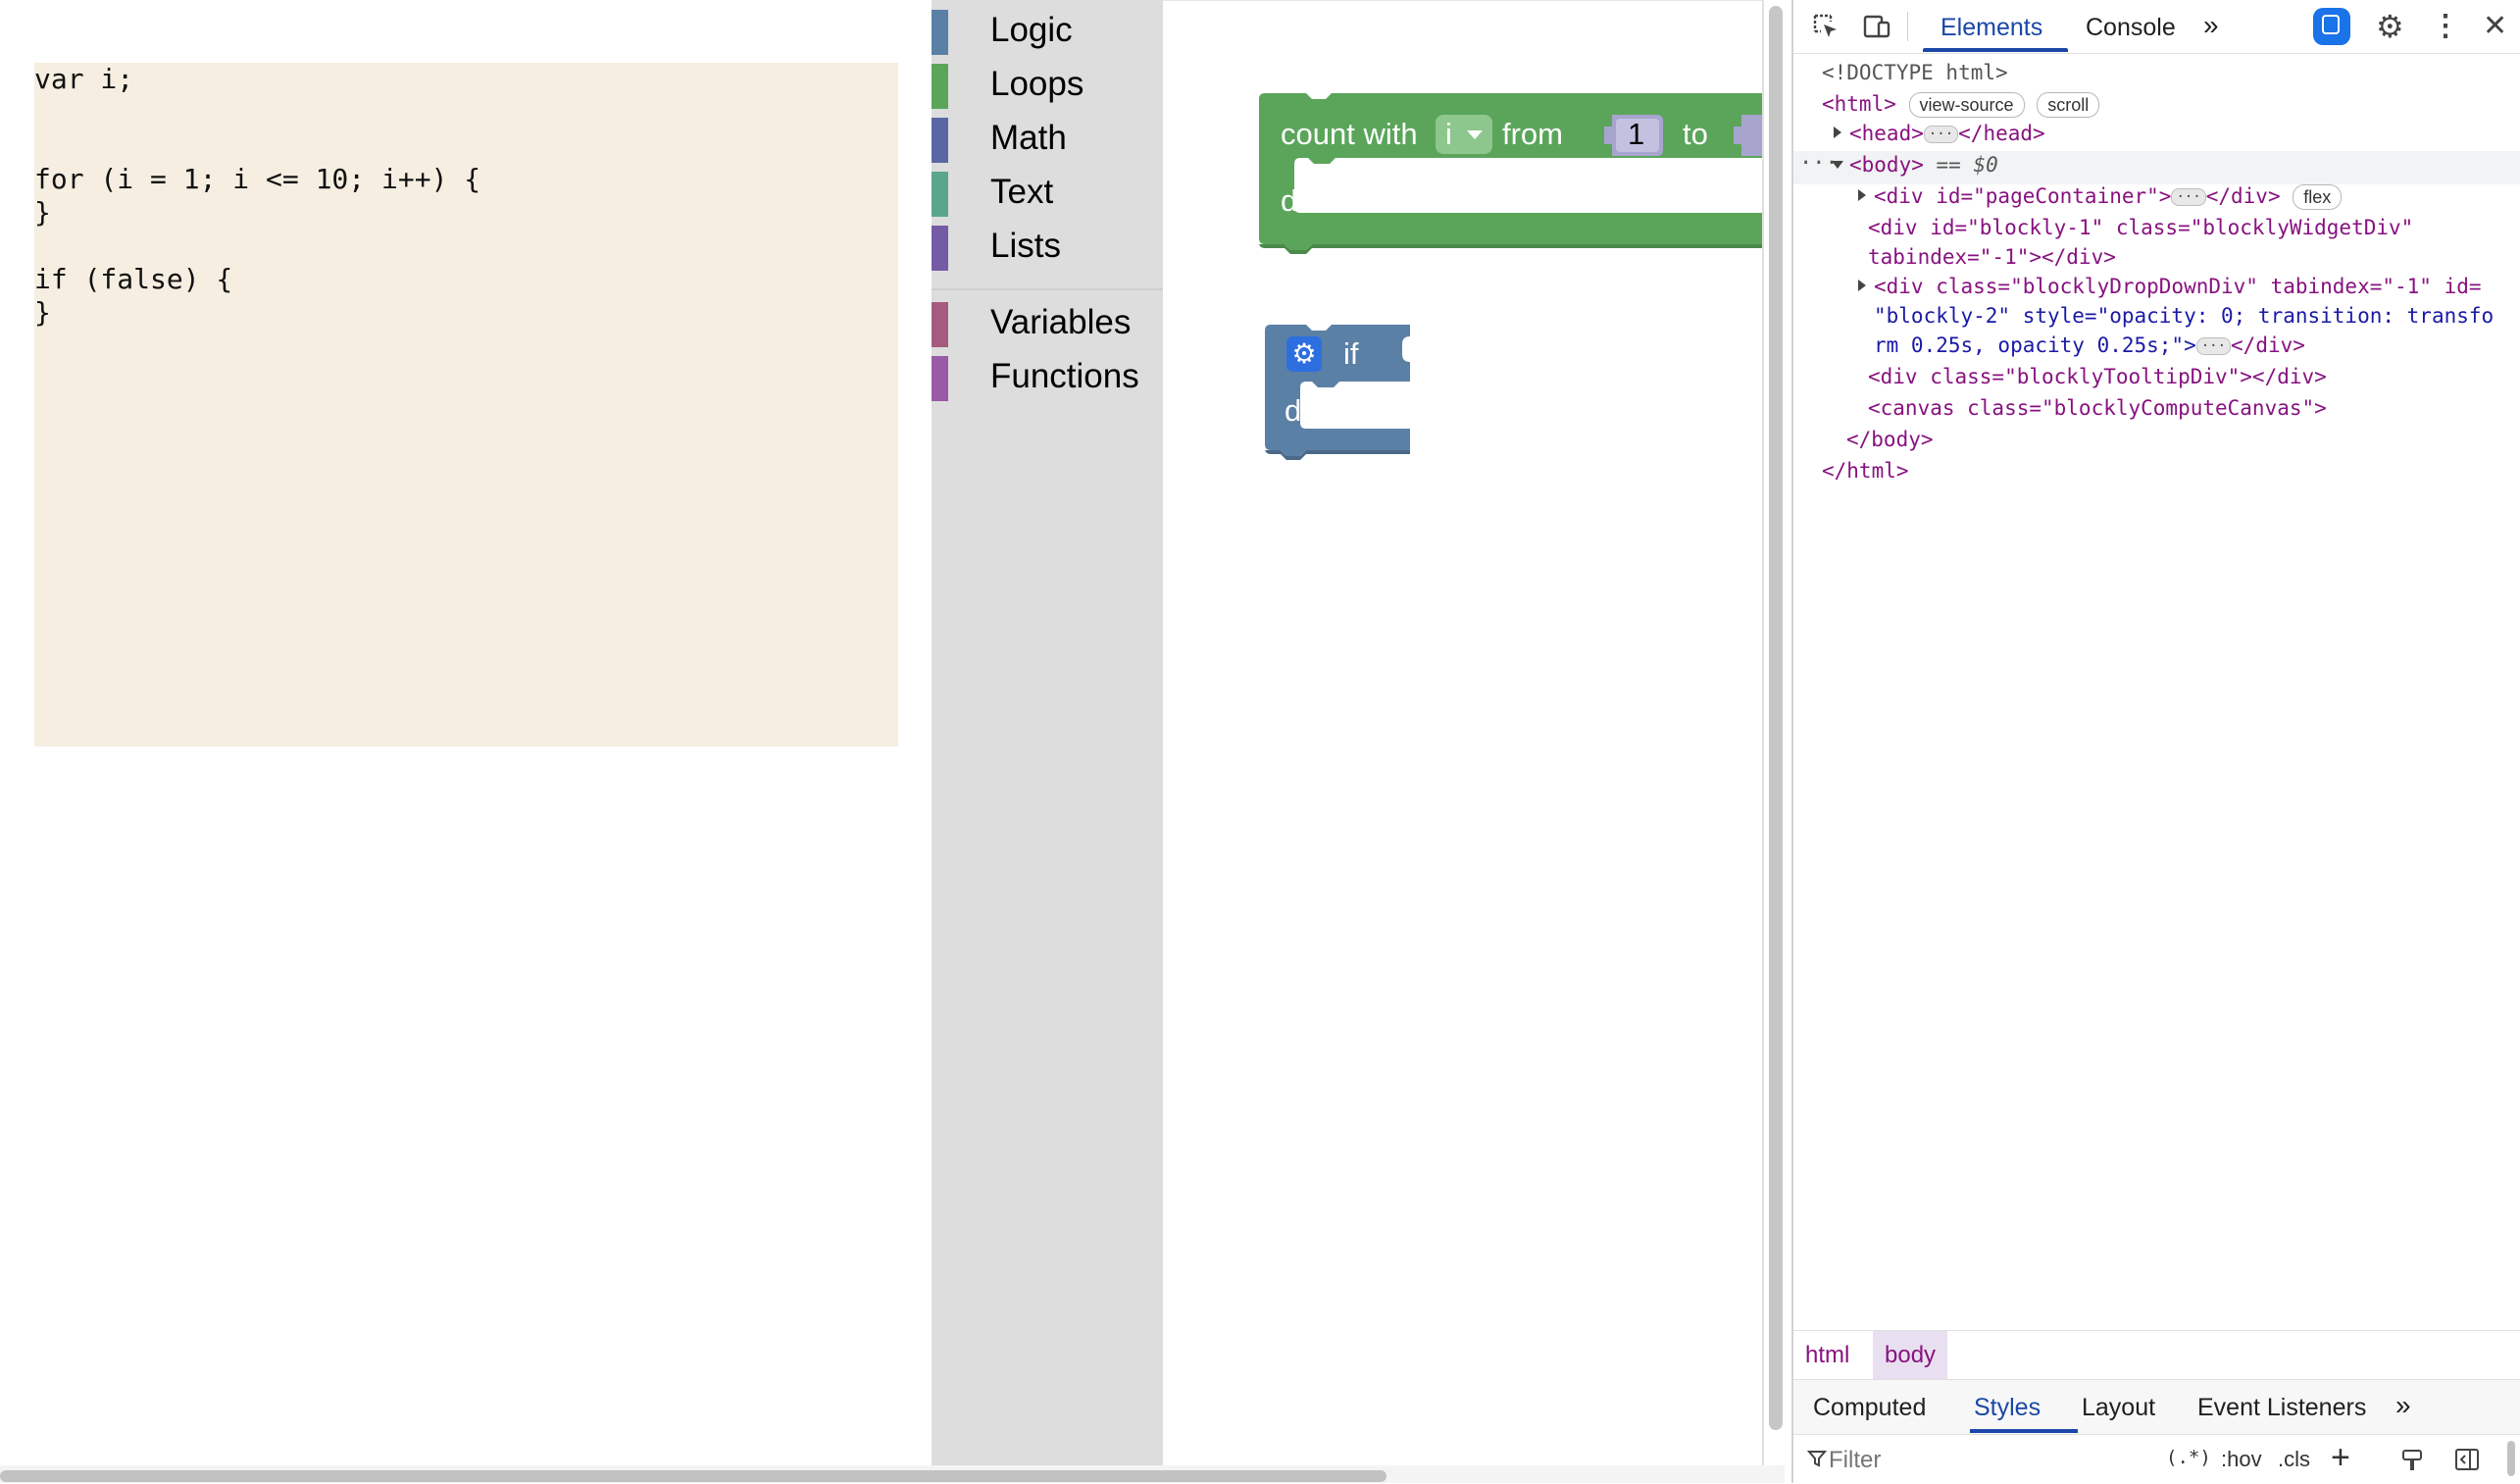 The height and width of the screenshot is (1484, 2520). What do you see at coordinates (2294, 1459) in the screenshot?
I see `class-toggle: .cls` at bounding box center [2294, 1459].